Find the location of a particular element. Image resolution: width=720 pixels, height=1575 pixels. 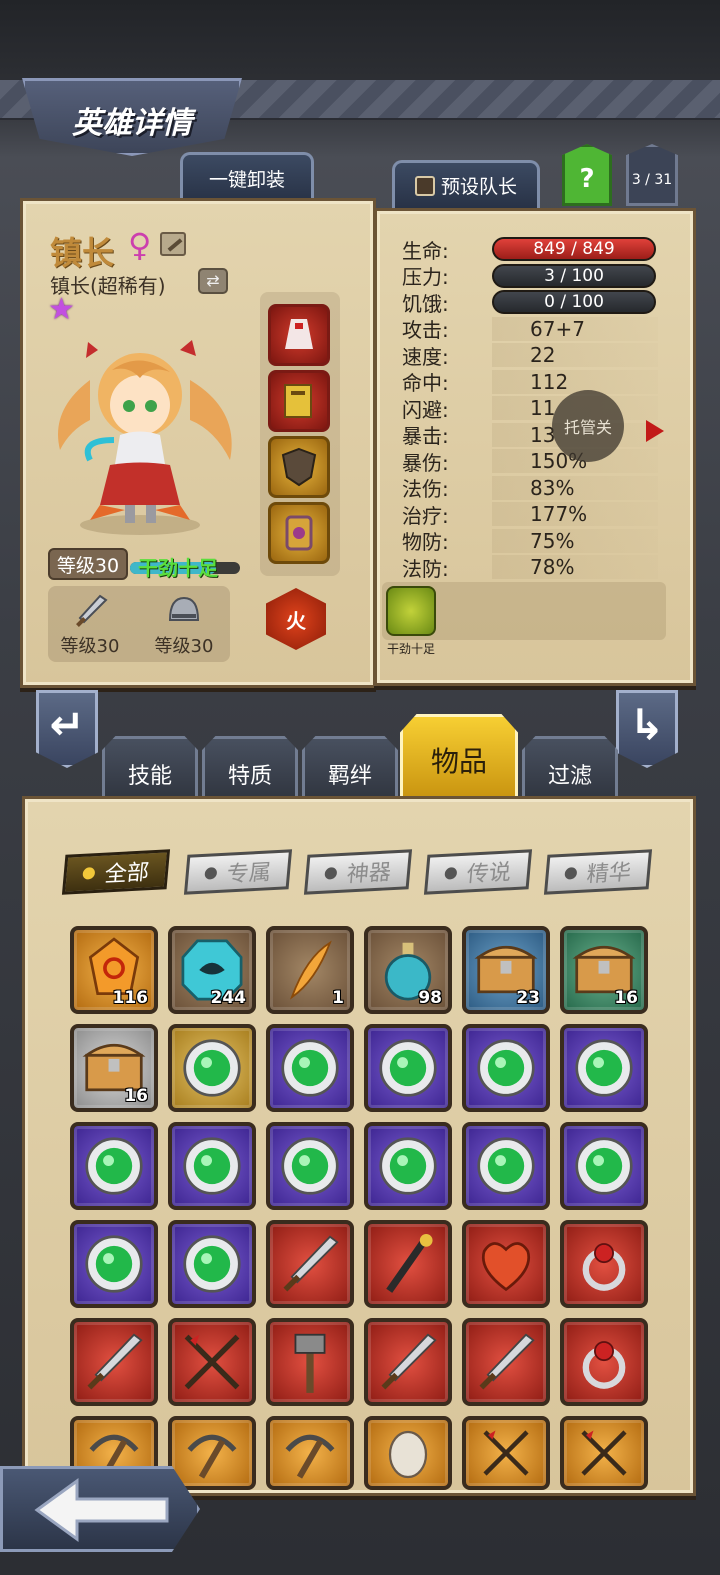

filter-legendary-label: 传说 is located at coordinates (489, 874).